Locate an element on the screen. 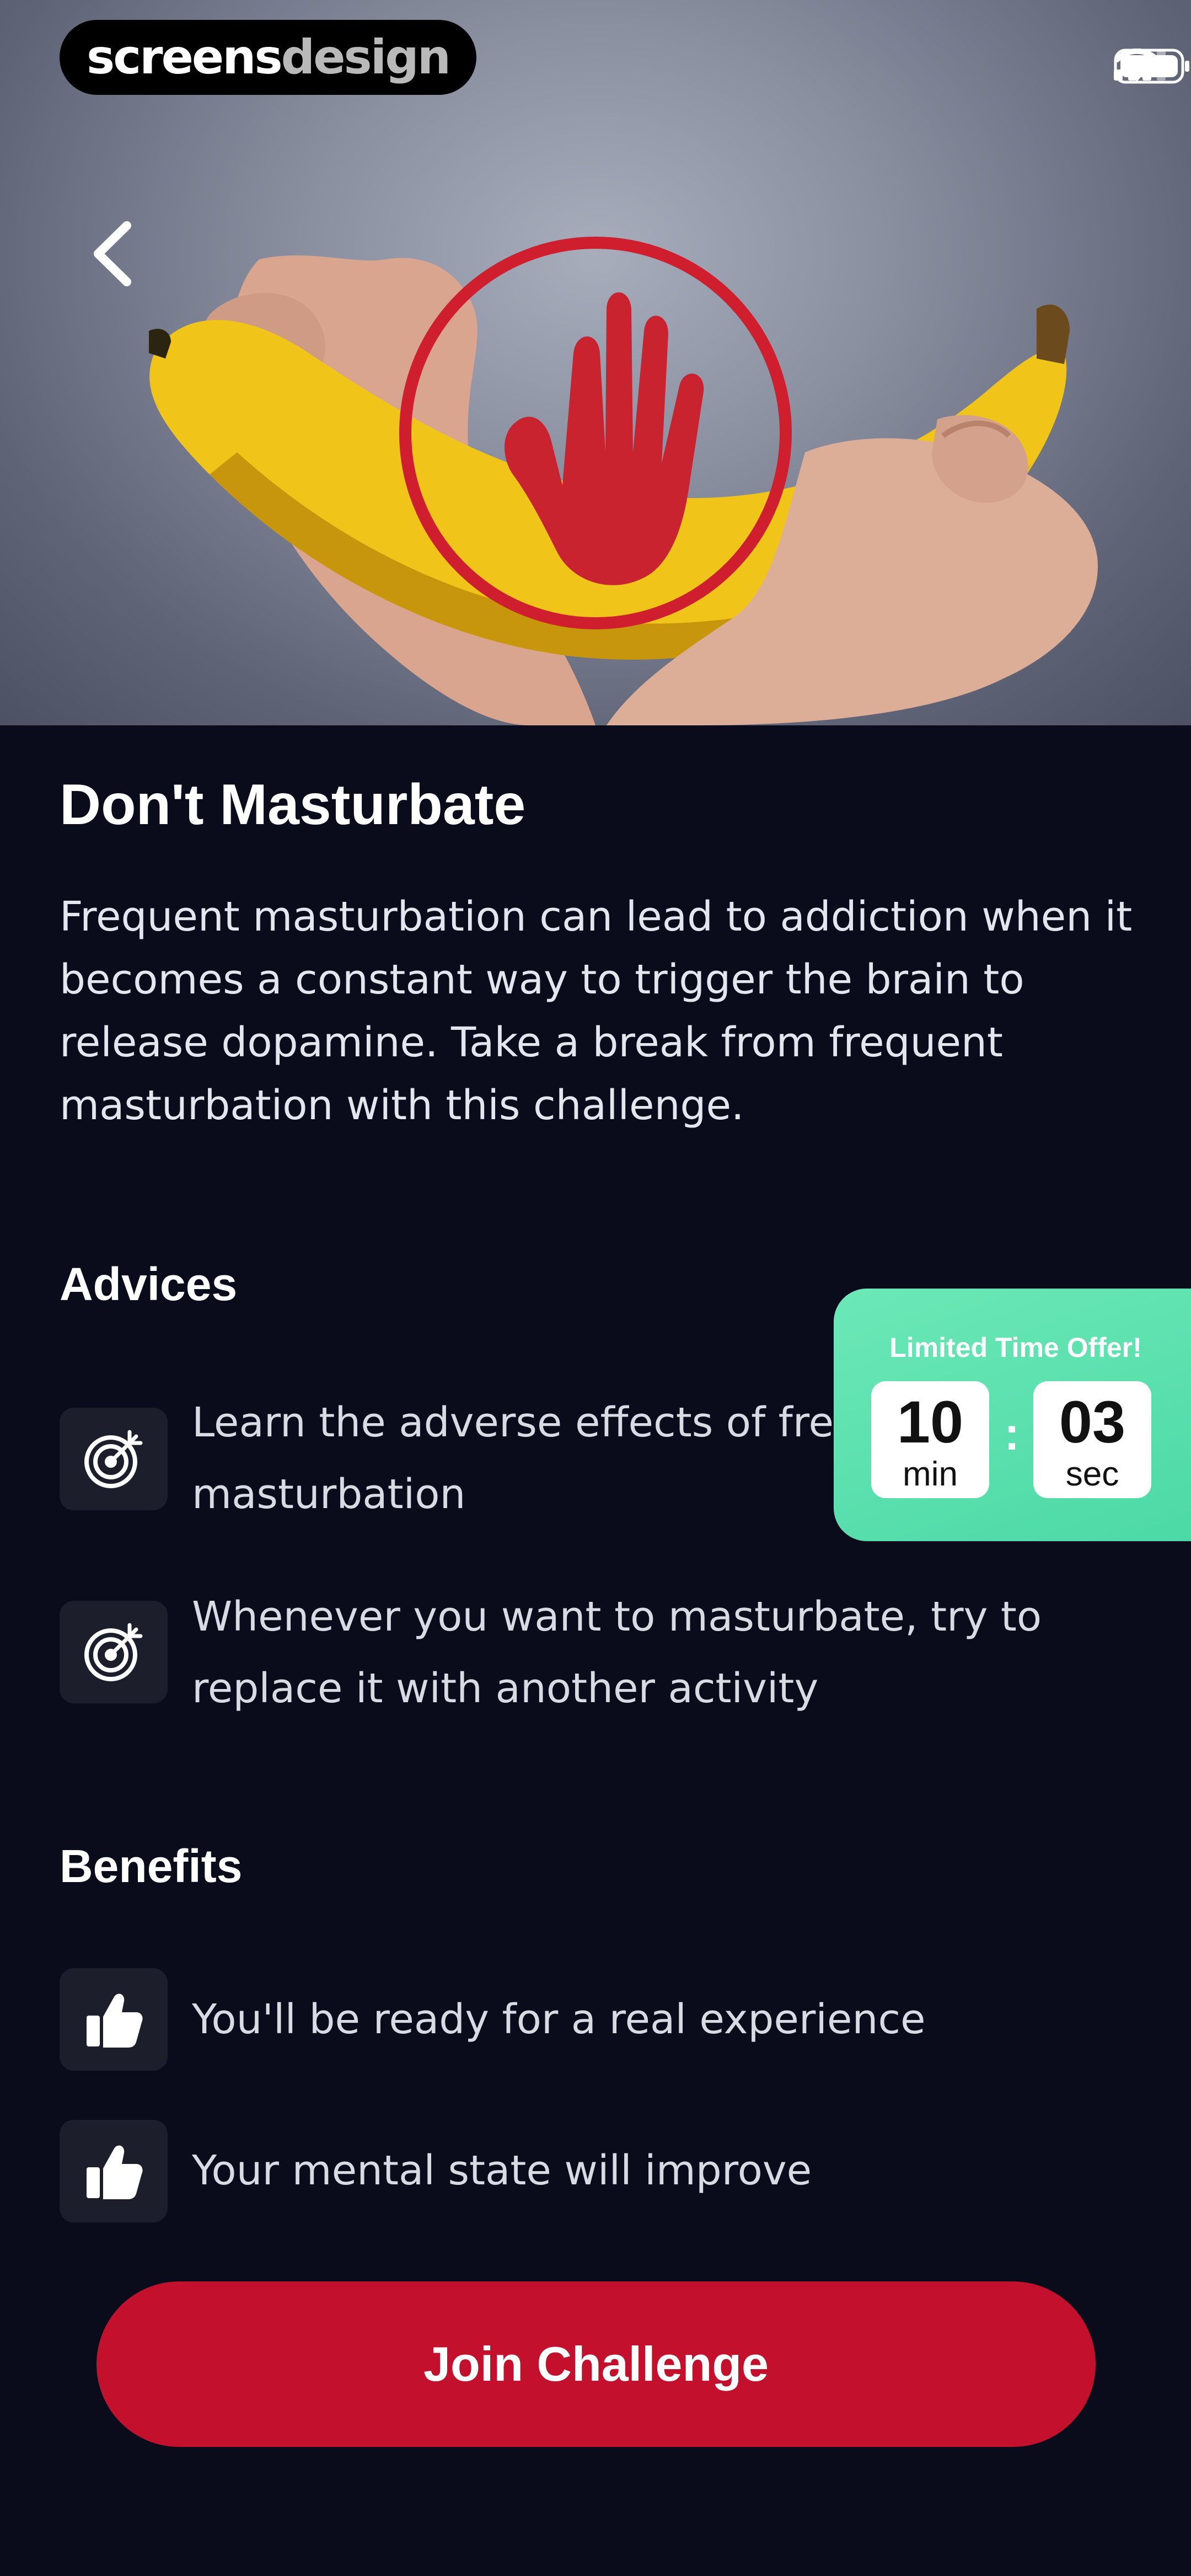 This screenshot has width=1191, height=2576. benefits-title: Benefits is located at coordinates (152, 1866).